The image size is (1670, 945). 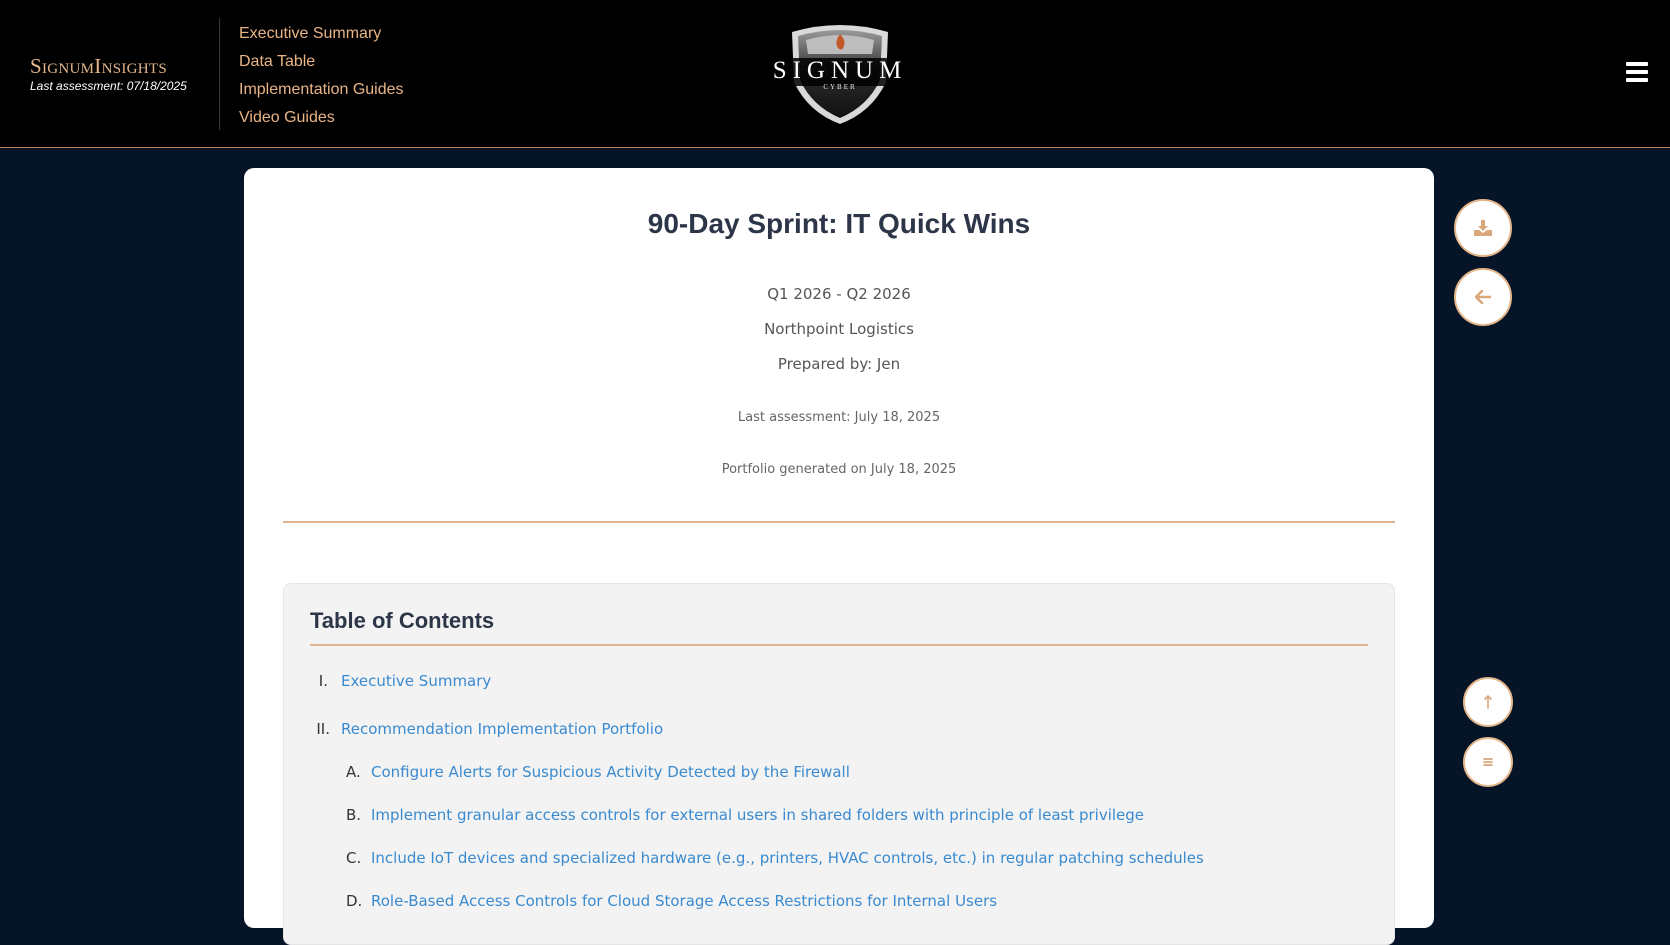 What do you see at coordinates (839, 469) in the screenshot?
I see `generated-date: Portfolio generated on July 18, 2025` at bounding box center [839, 469].